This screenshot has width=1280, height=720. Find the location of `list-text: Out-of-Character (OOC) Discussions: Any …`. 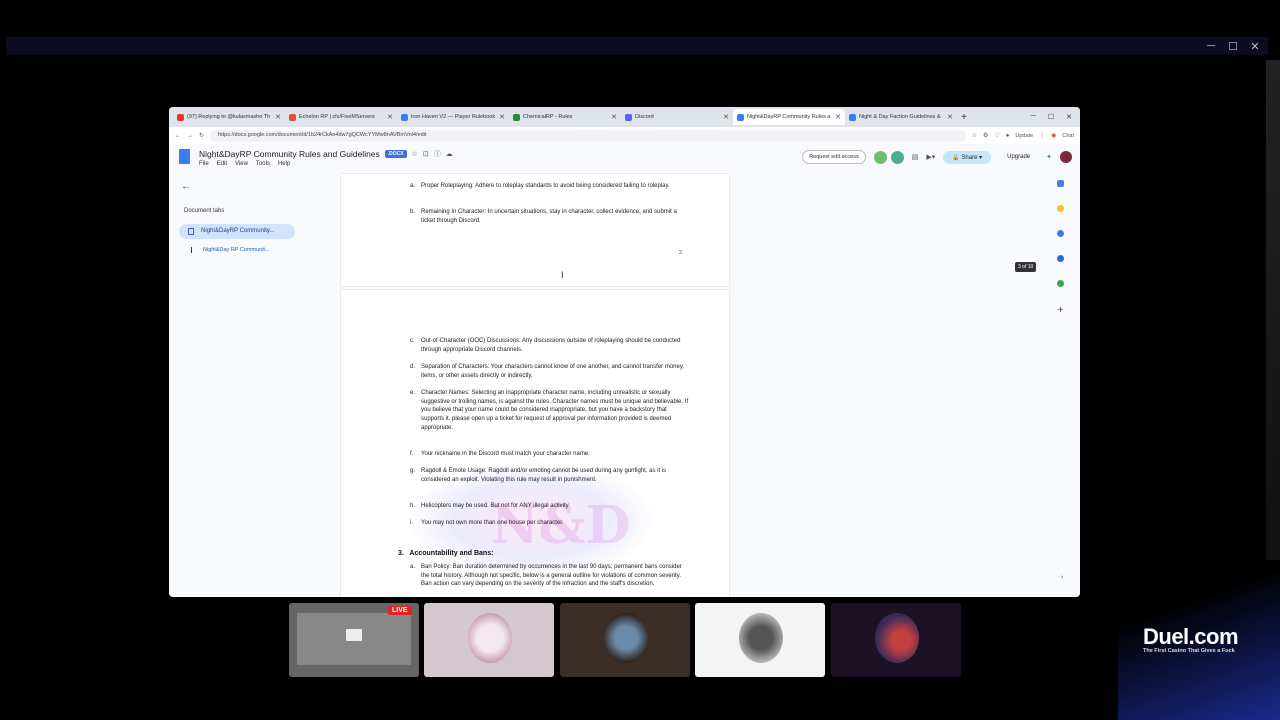

list-text: Out-of-Character (OOC) Discussions: Any … is located at coordinates (551, 345).